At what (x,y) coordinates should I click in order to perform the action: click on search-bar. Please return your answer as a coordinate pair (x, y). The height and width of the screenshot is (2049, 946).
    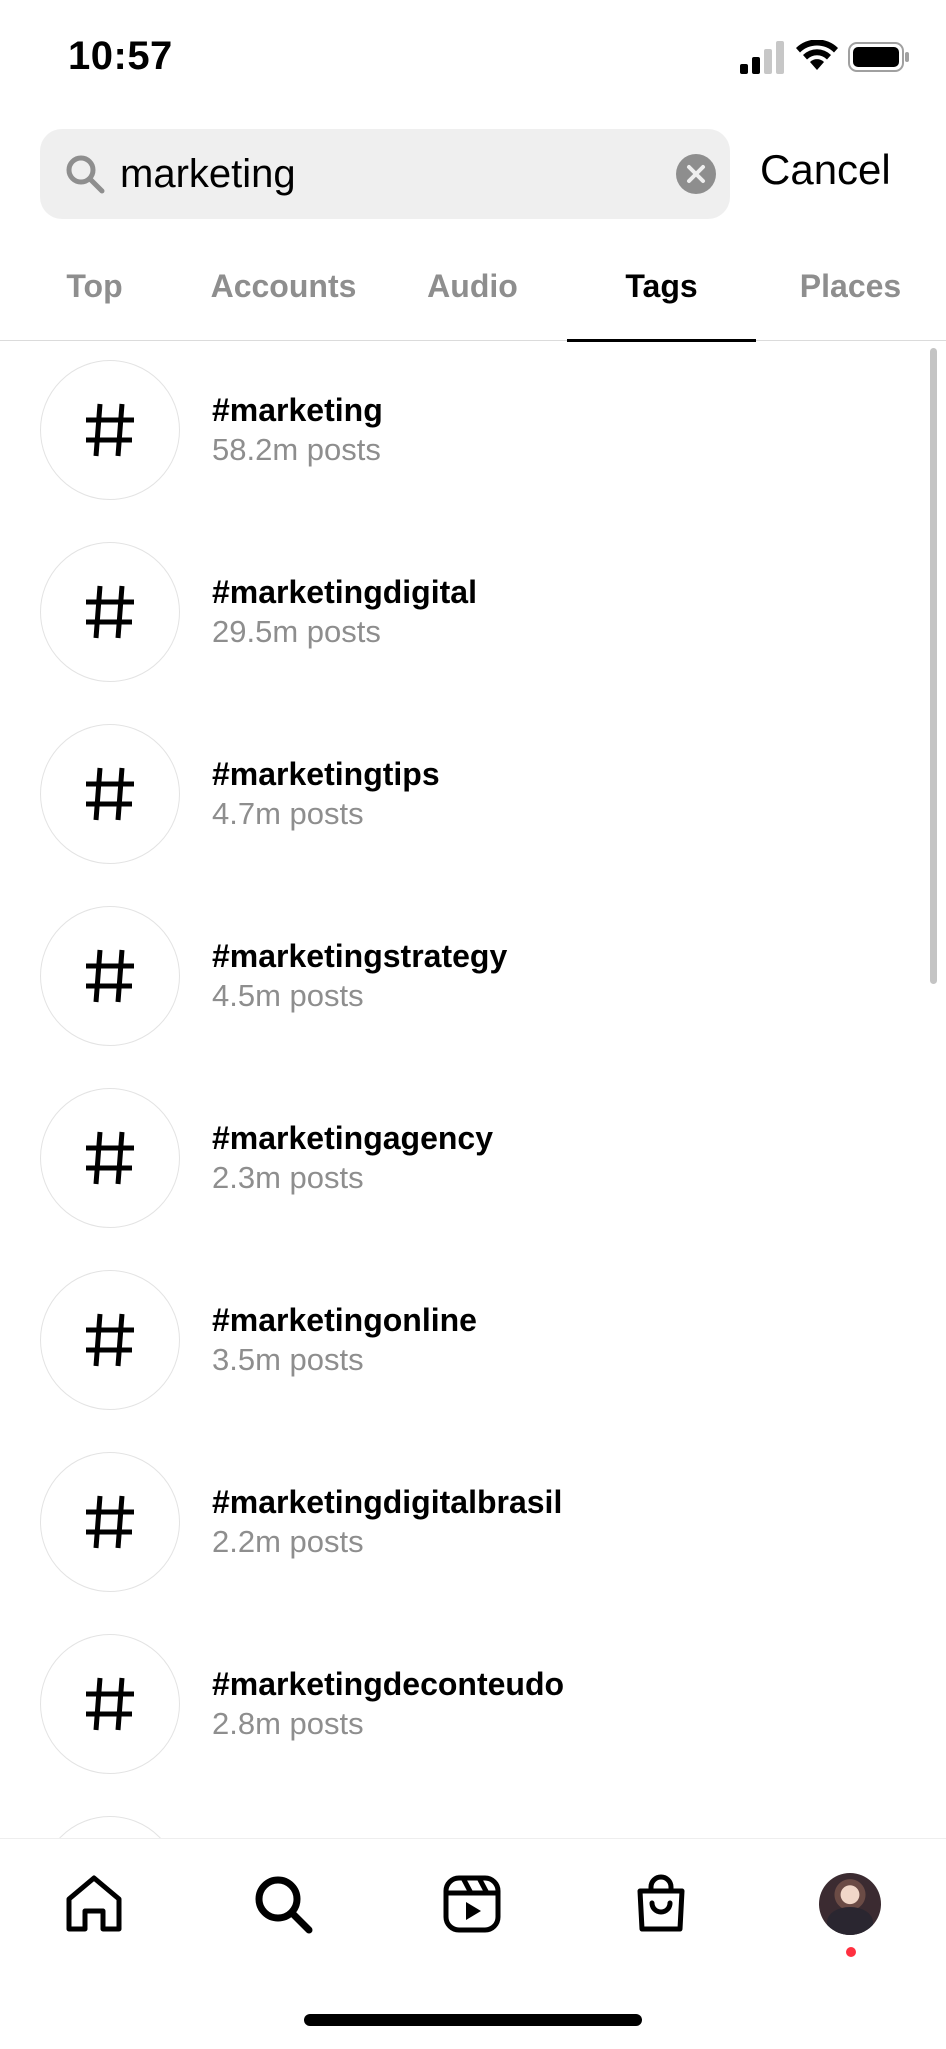
    Looking at the image, I should click on (385, 174).